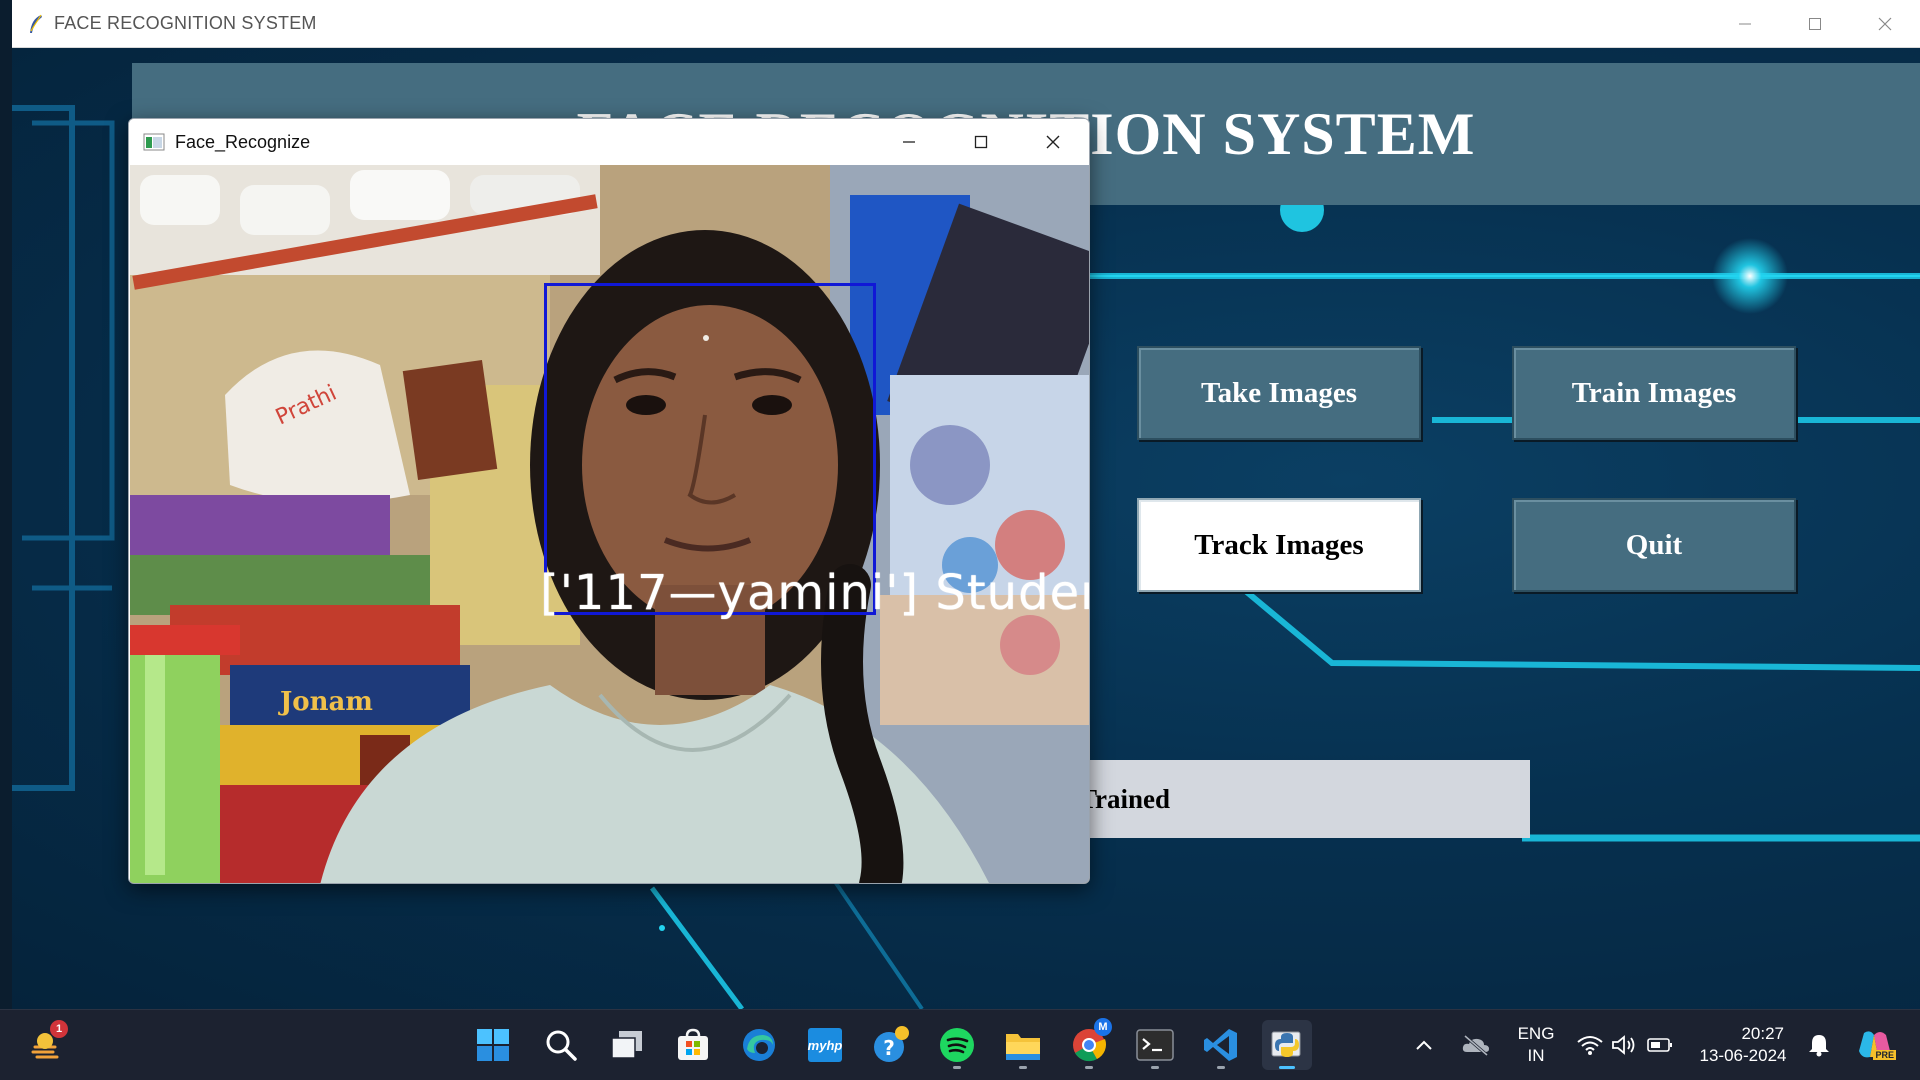  What do you see at coordinates (243, 141) in the screenshot?
I see `popup-title: Face_Recognize` at bounding box center [243, 141].